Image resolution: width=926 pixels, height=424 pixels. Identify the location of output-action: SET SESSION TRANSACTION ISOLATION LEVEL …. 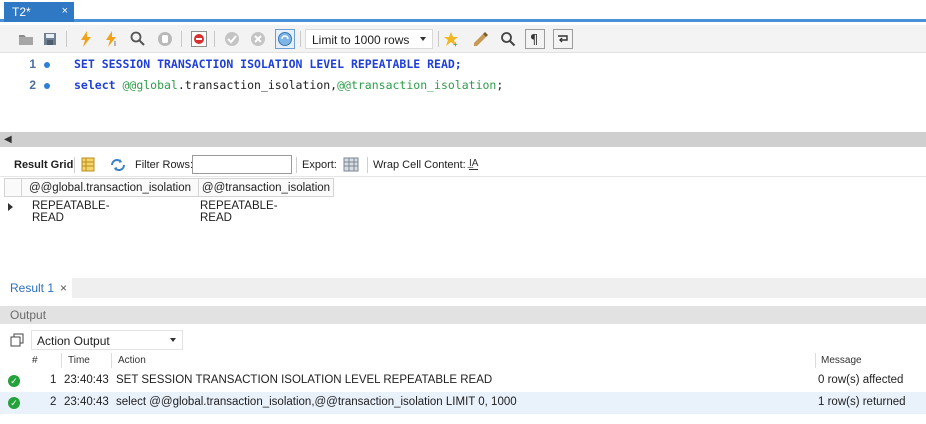
(304, 380).